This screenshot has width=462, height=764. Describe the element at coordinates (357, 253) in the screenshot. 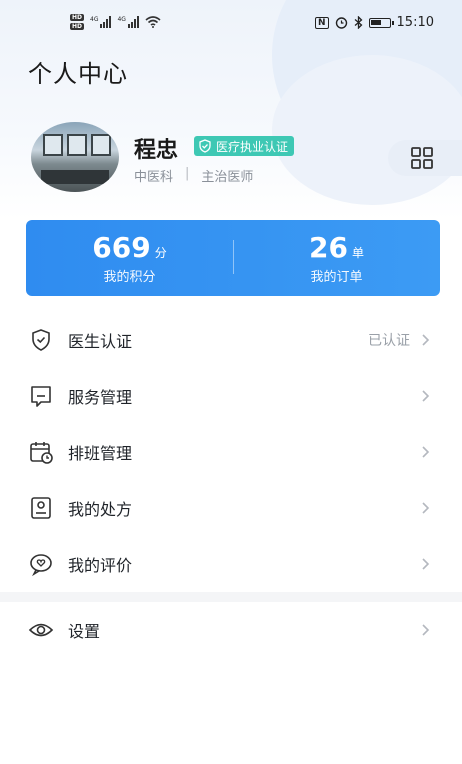

I see `orders-unit: 单` at that location.